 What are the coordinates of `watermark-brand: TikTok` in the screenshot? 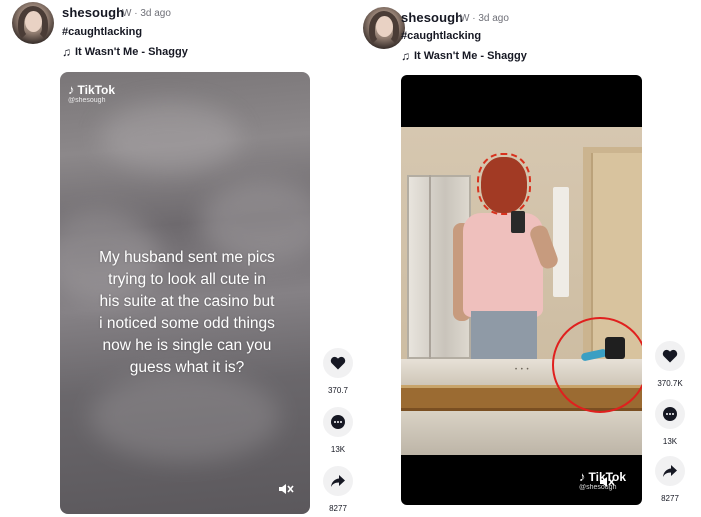 It's located at (96, 89).